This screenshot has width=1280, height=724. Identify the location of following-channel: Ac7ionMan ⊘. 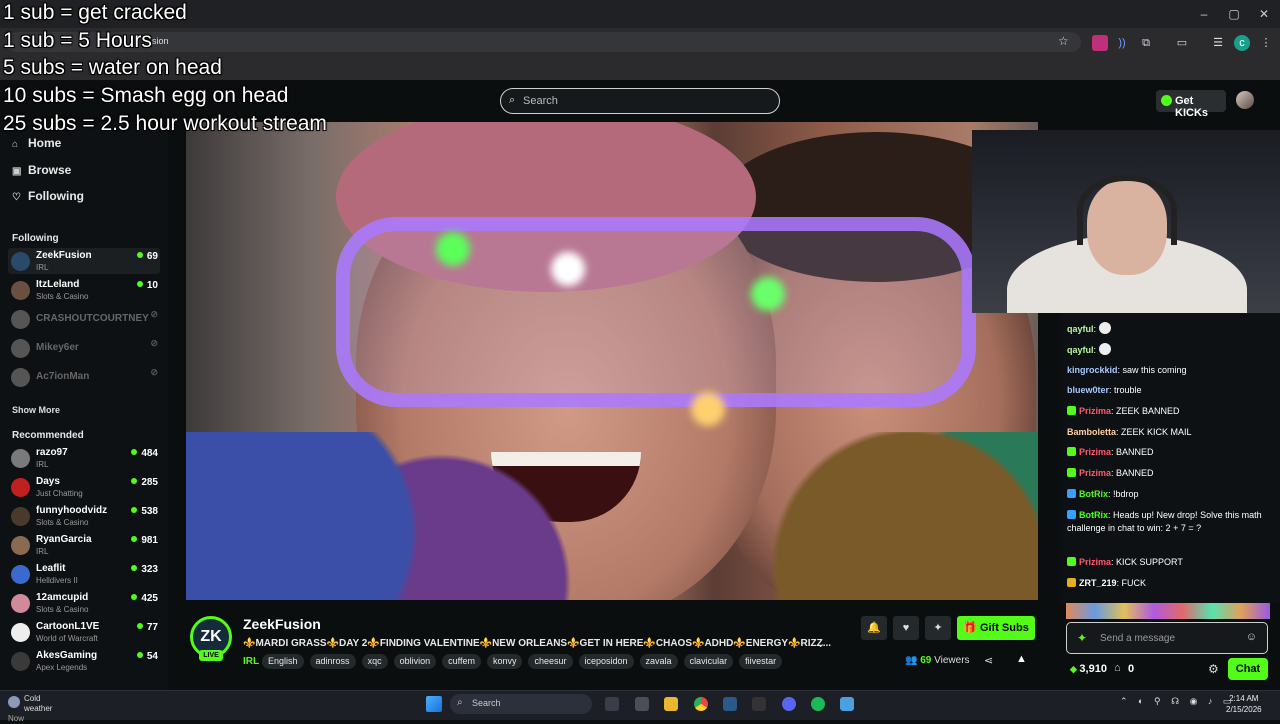
(84, 377).